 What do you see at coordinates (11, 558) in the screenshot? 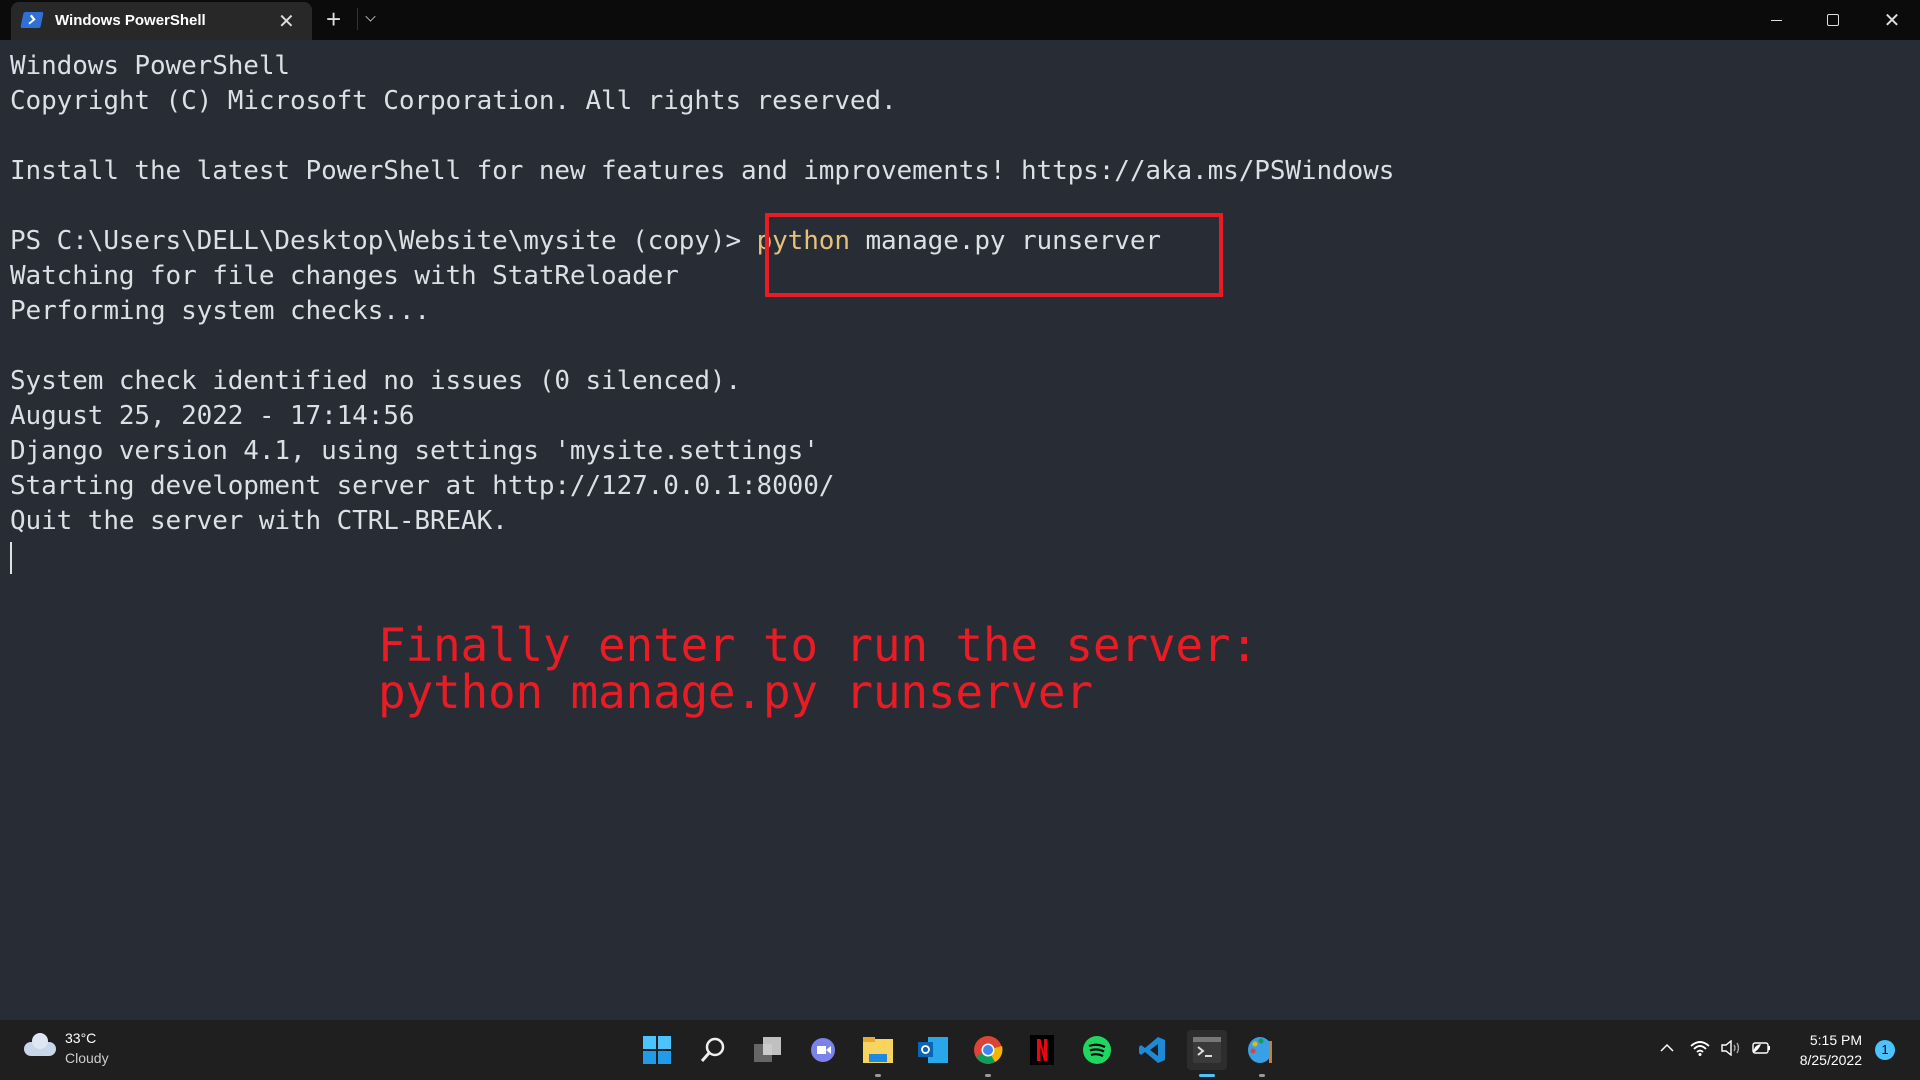
I see `text-cursor` at bounding box center [11, 558].